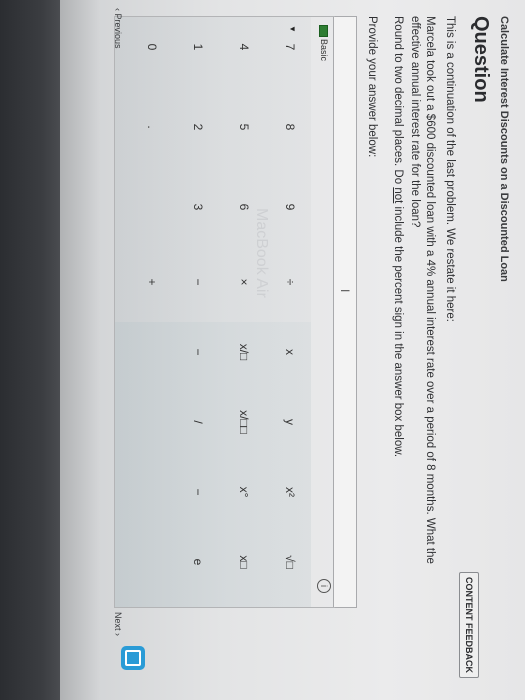  I want to click on key-slash: /, so click(198, 422).